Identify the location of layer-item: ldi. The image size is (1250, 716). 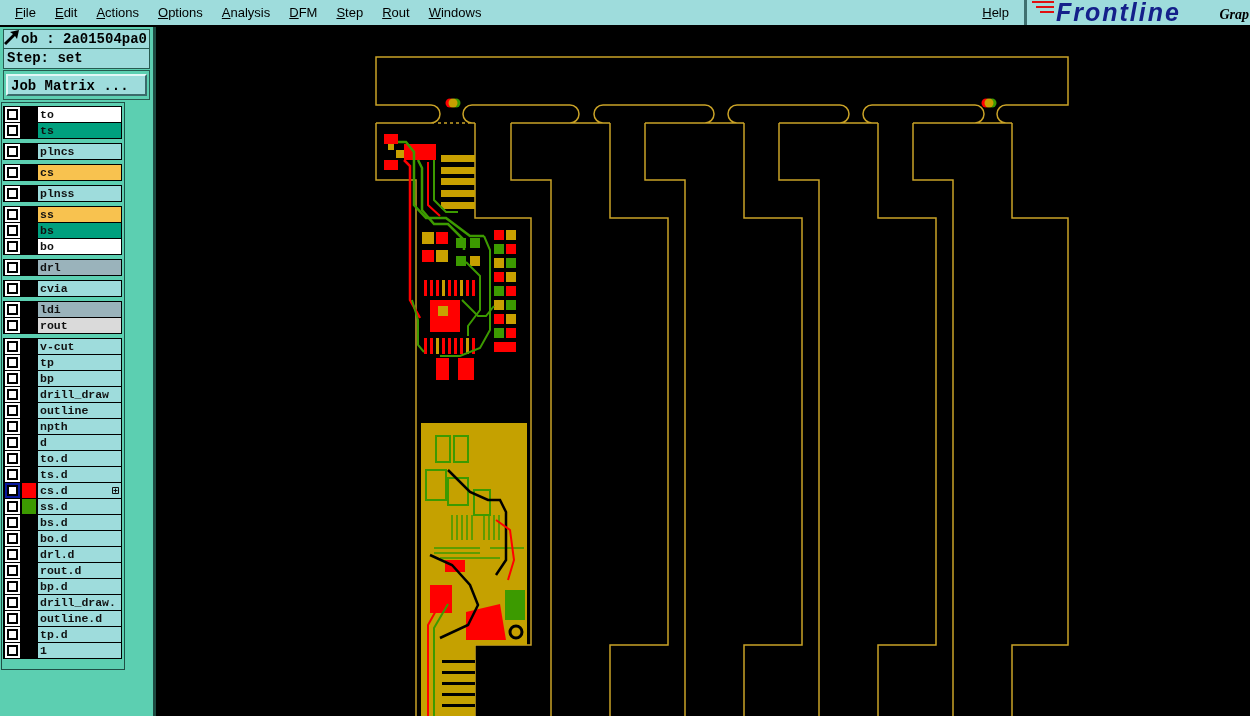
(79, 309).